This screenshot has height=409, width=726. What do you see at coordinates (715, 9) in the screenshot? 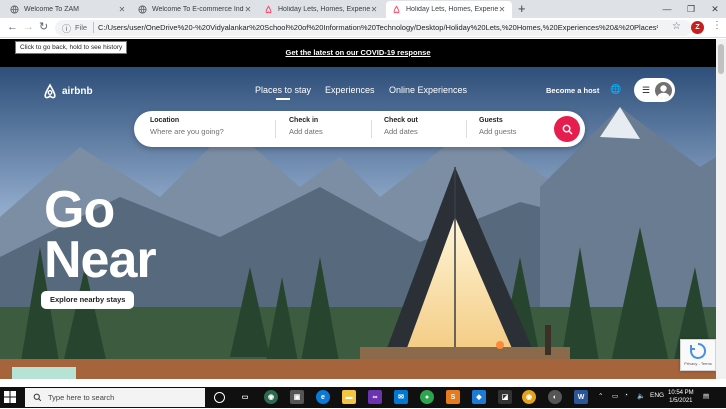
I see `close-window-icon: ✕` at bounding box center [715, 9].